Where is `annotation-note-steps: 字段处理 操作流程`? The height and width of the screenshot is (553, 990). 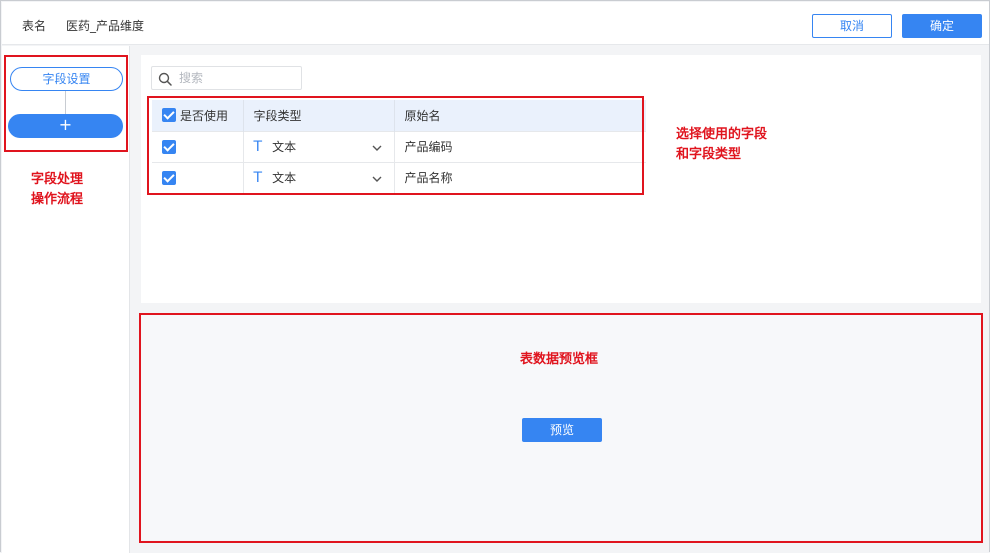 annotation-note-steps: 字段处理 操作流程 is located at coordinates (57, 189).